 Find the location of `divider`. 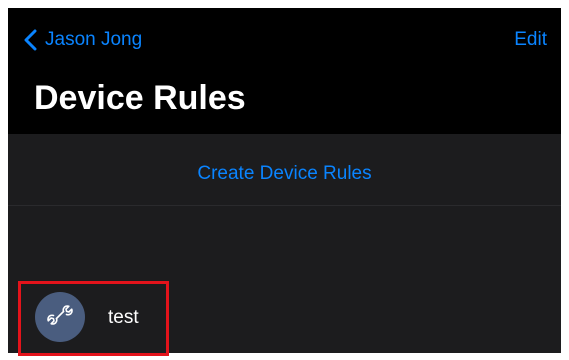

divider is located at coordinates (284, 205).